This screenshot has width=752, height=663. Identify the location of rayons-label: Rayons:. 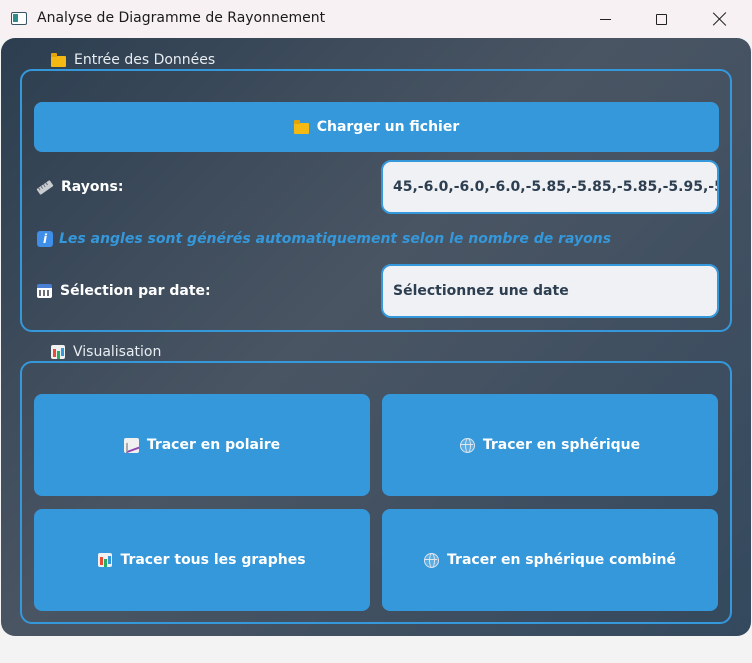
(80, 187).